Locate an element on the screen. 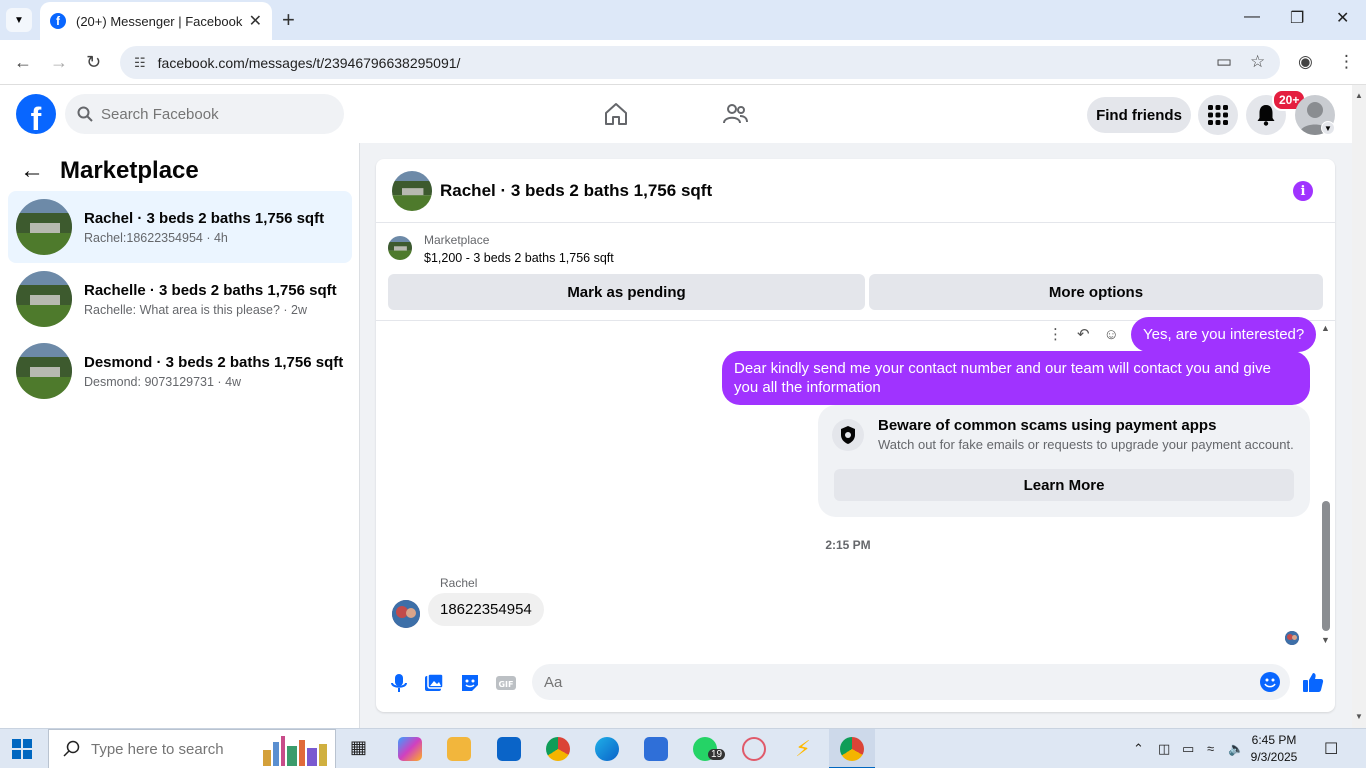 Image resolution: width=1366 pixels, height=768 pixels. outgoing-message: Yes, are you interested? is located at coordinates (1224, 334).